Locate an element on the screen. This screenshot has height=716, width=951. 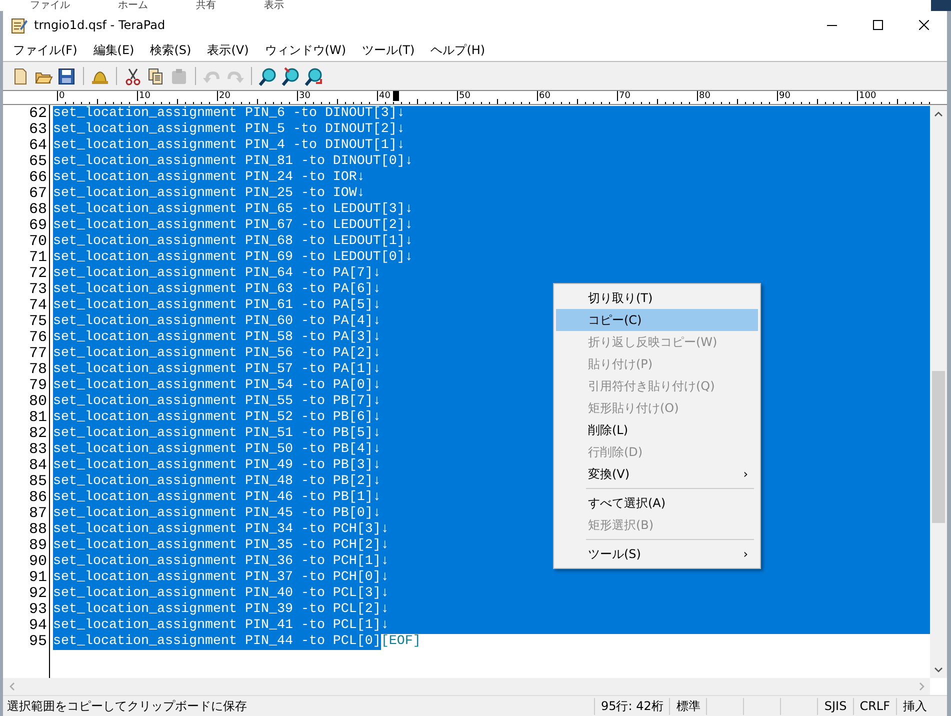
scroll-up-icon is located at coordinates (938, 113).